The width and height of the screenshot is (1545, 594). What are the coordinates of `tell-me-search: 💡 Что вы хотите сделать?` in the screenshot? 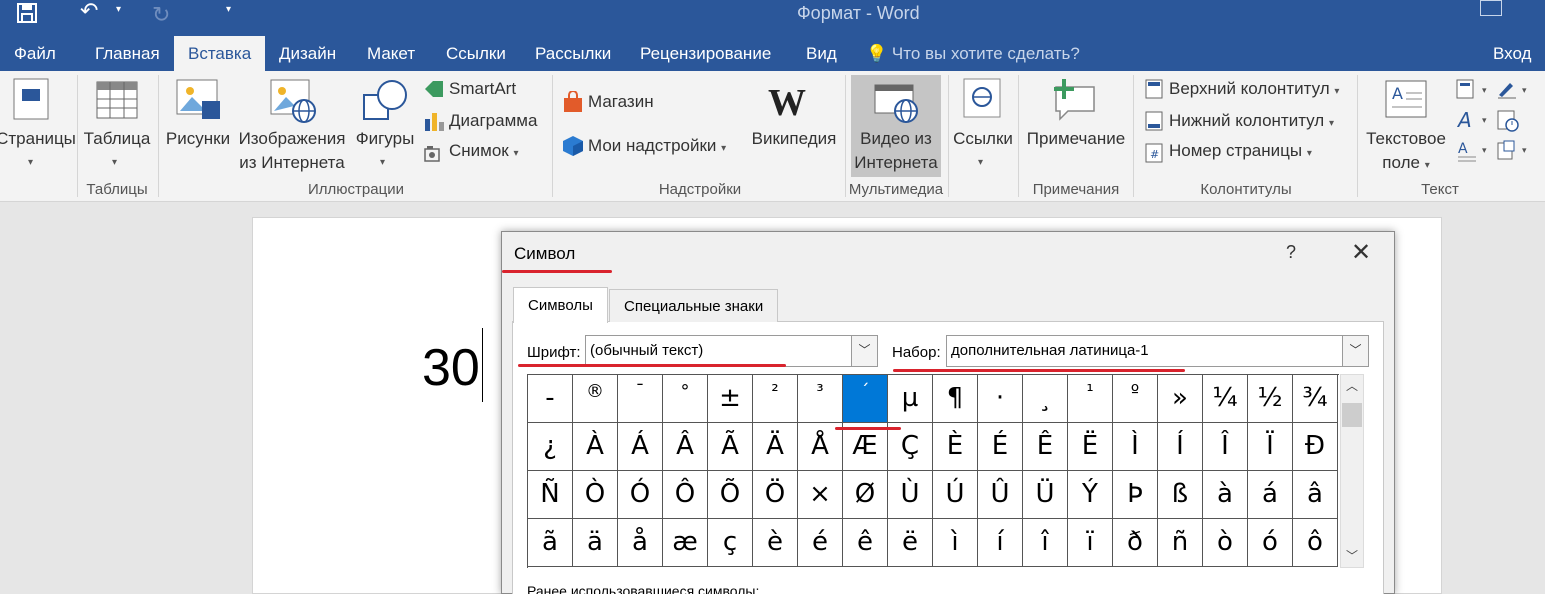 It's located at (973, 53).